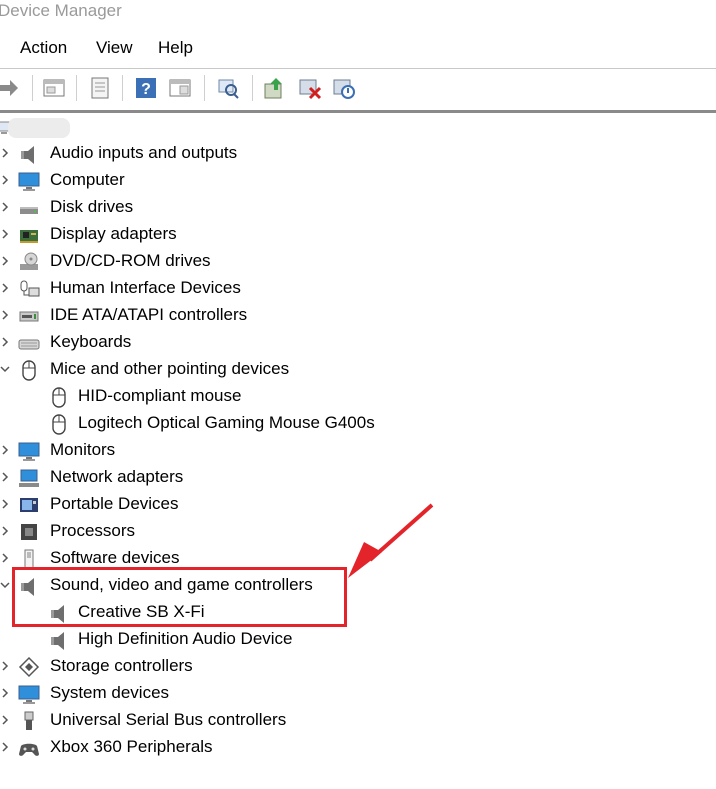 This screenshot has height=789, width=716. What do you see at coordinates (274, 88) in the screenshot?
I see `update-driver-icon` at bounding box center [274, 88].